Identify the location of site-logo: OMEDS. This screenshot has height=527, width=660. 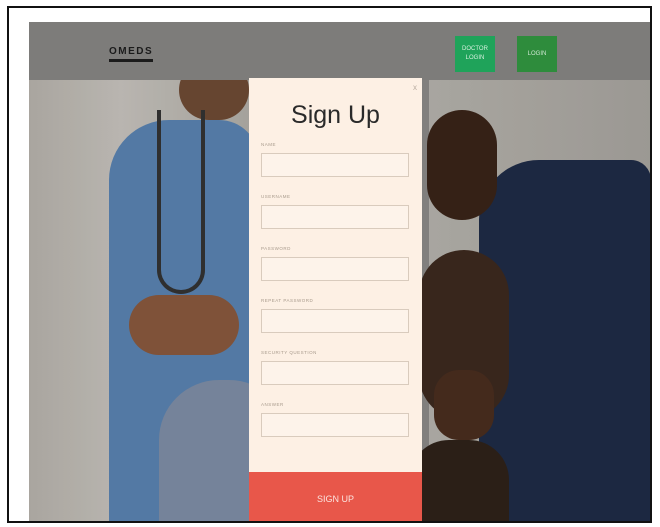
(131, 54).